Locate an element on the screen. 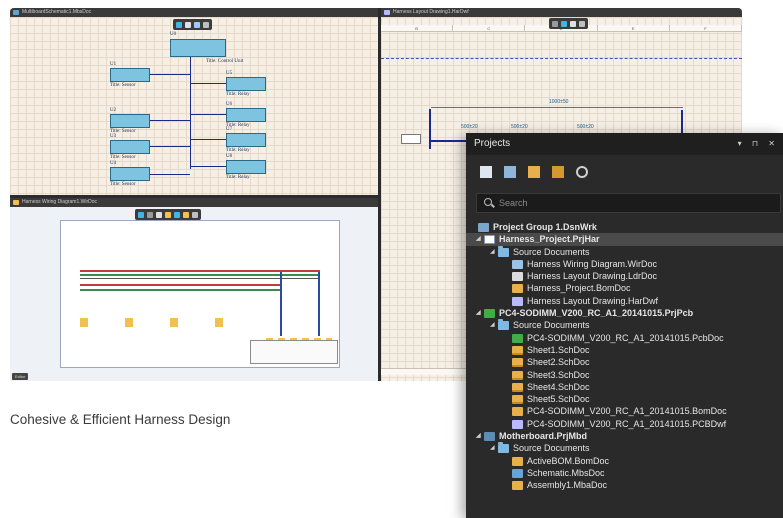  tree-item: PC4-SODIMM_V200_RC_A1_20141015.PCBDwf is located at coordinates (624, 424).